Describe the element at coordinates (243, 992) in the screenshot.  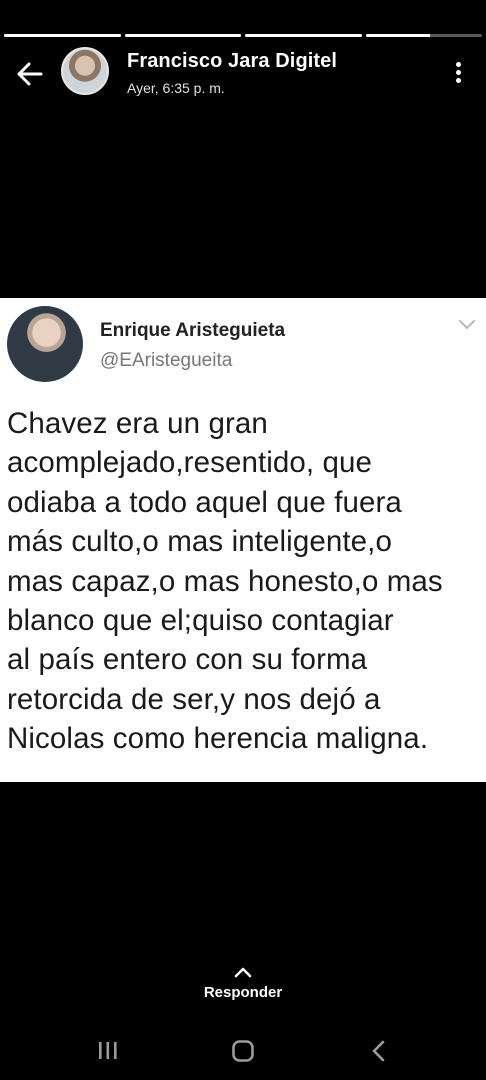
I see `reply-label: Responder` at that location.